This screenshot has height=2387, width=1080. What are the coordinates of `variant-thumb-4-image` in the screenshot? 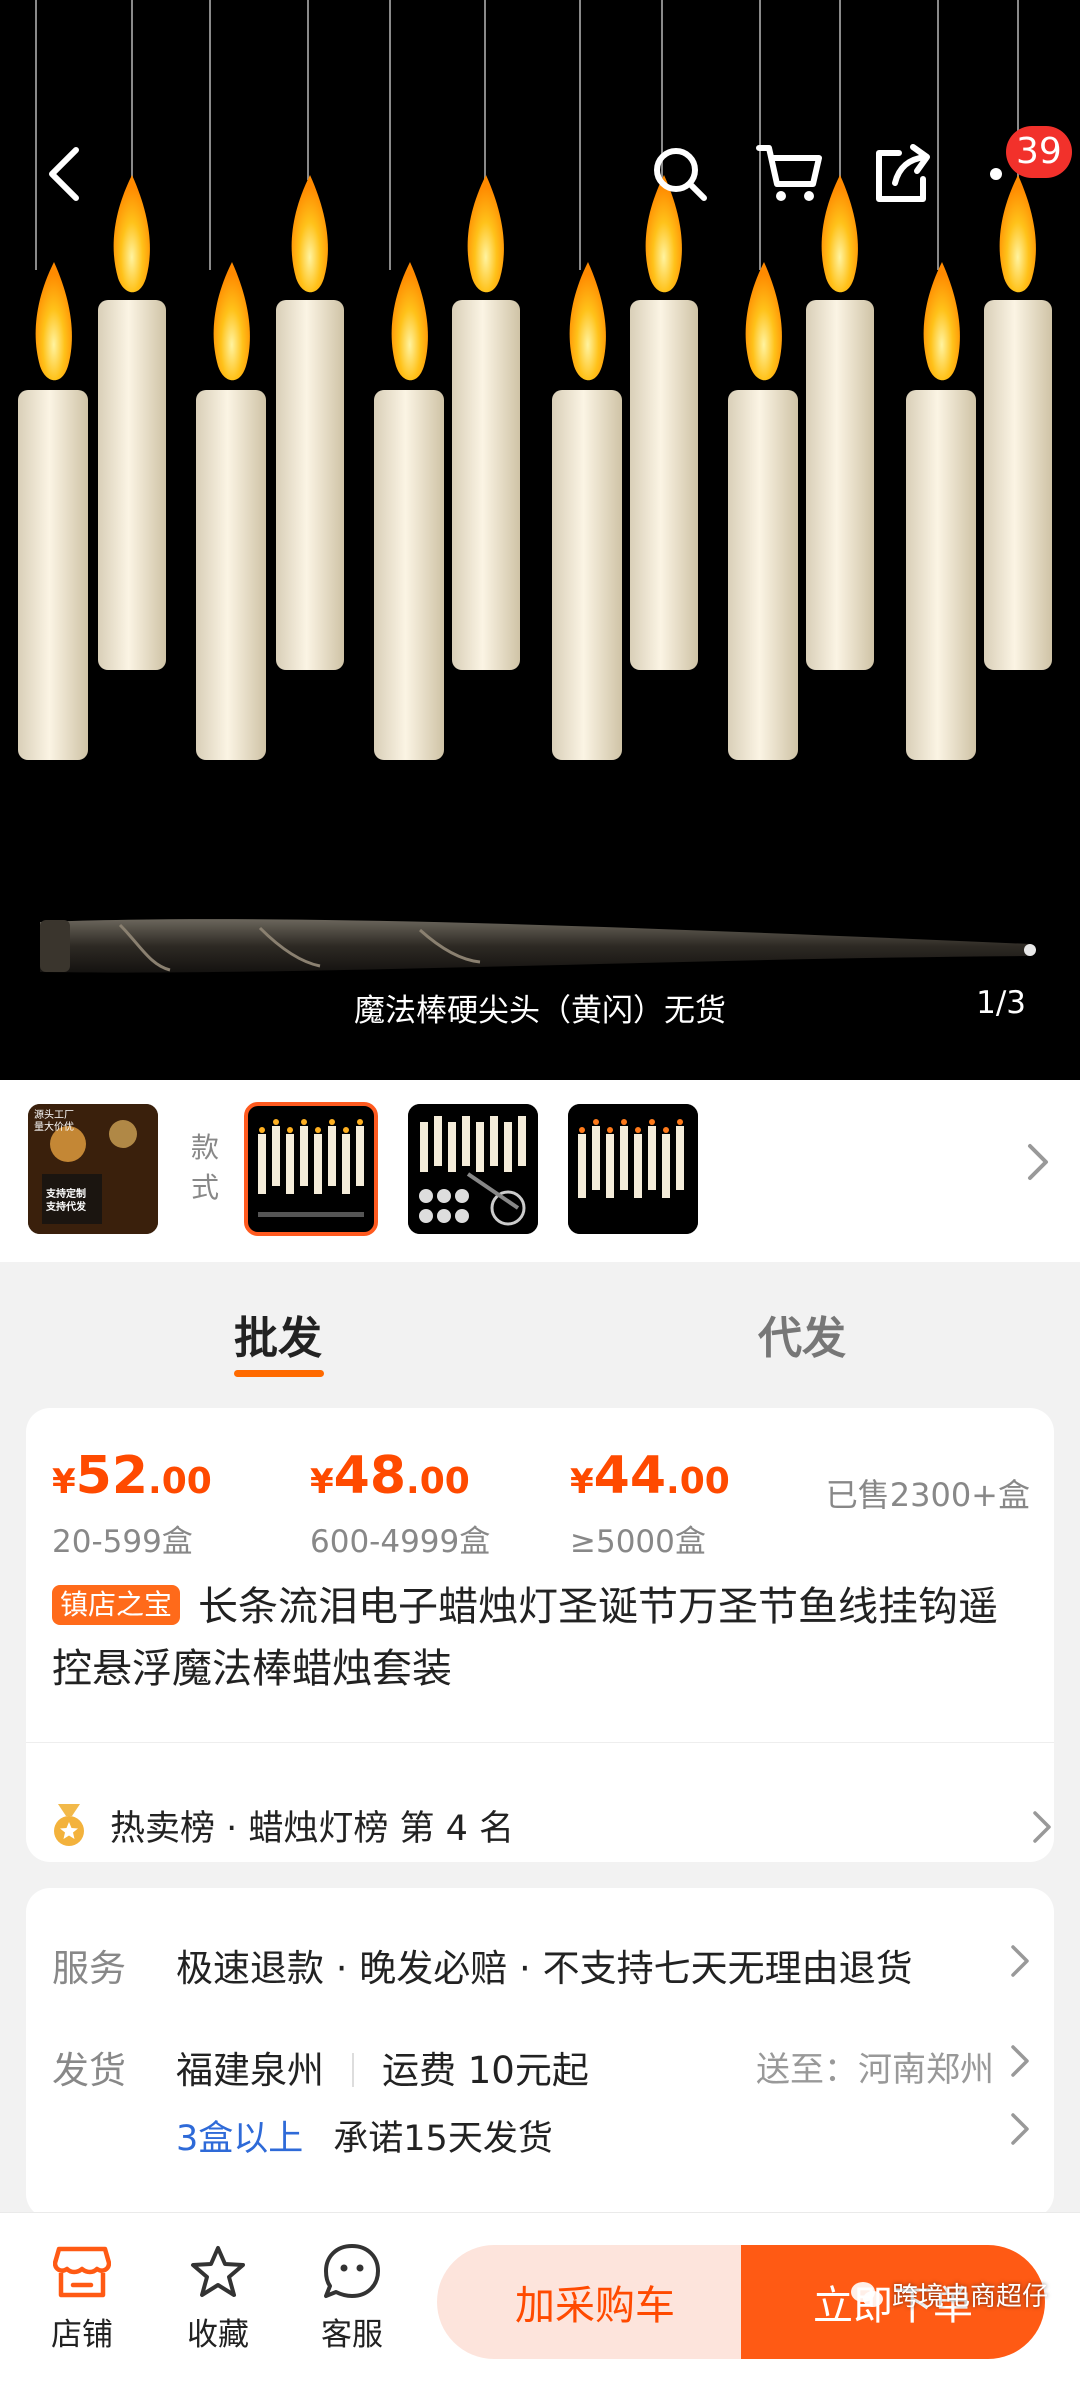 It's located at (633, 1169).